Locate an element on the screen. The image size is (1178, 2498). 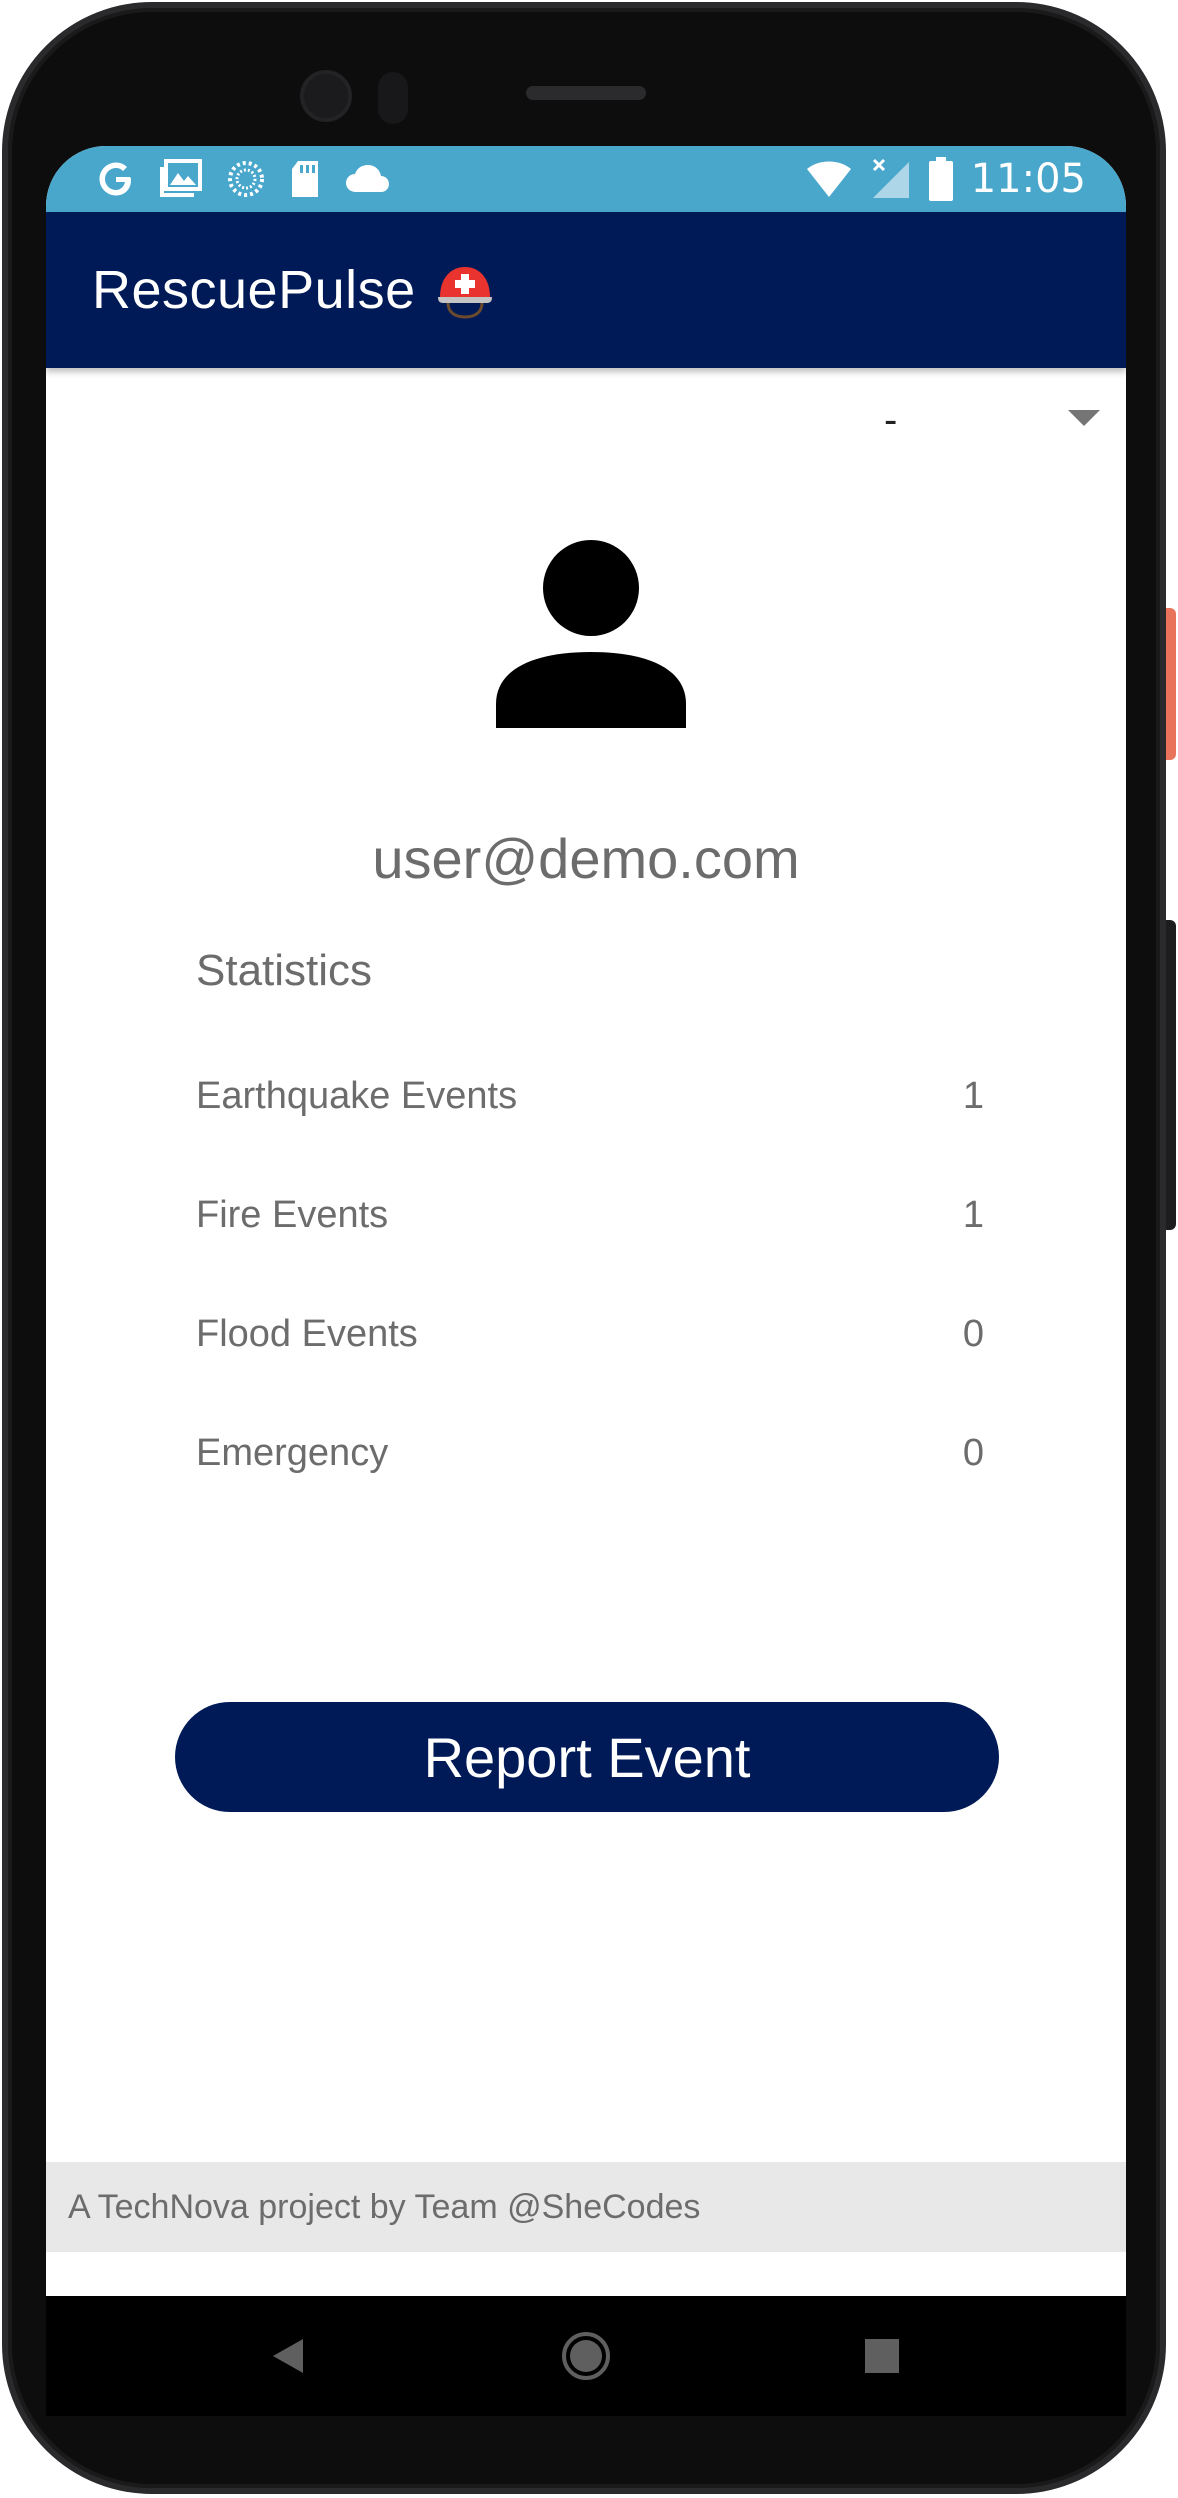
battery-icon is located at coordinates (940, 179).